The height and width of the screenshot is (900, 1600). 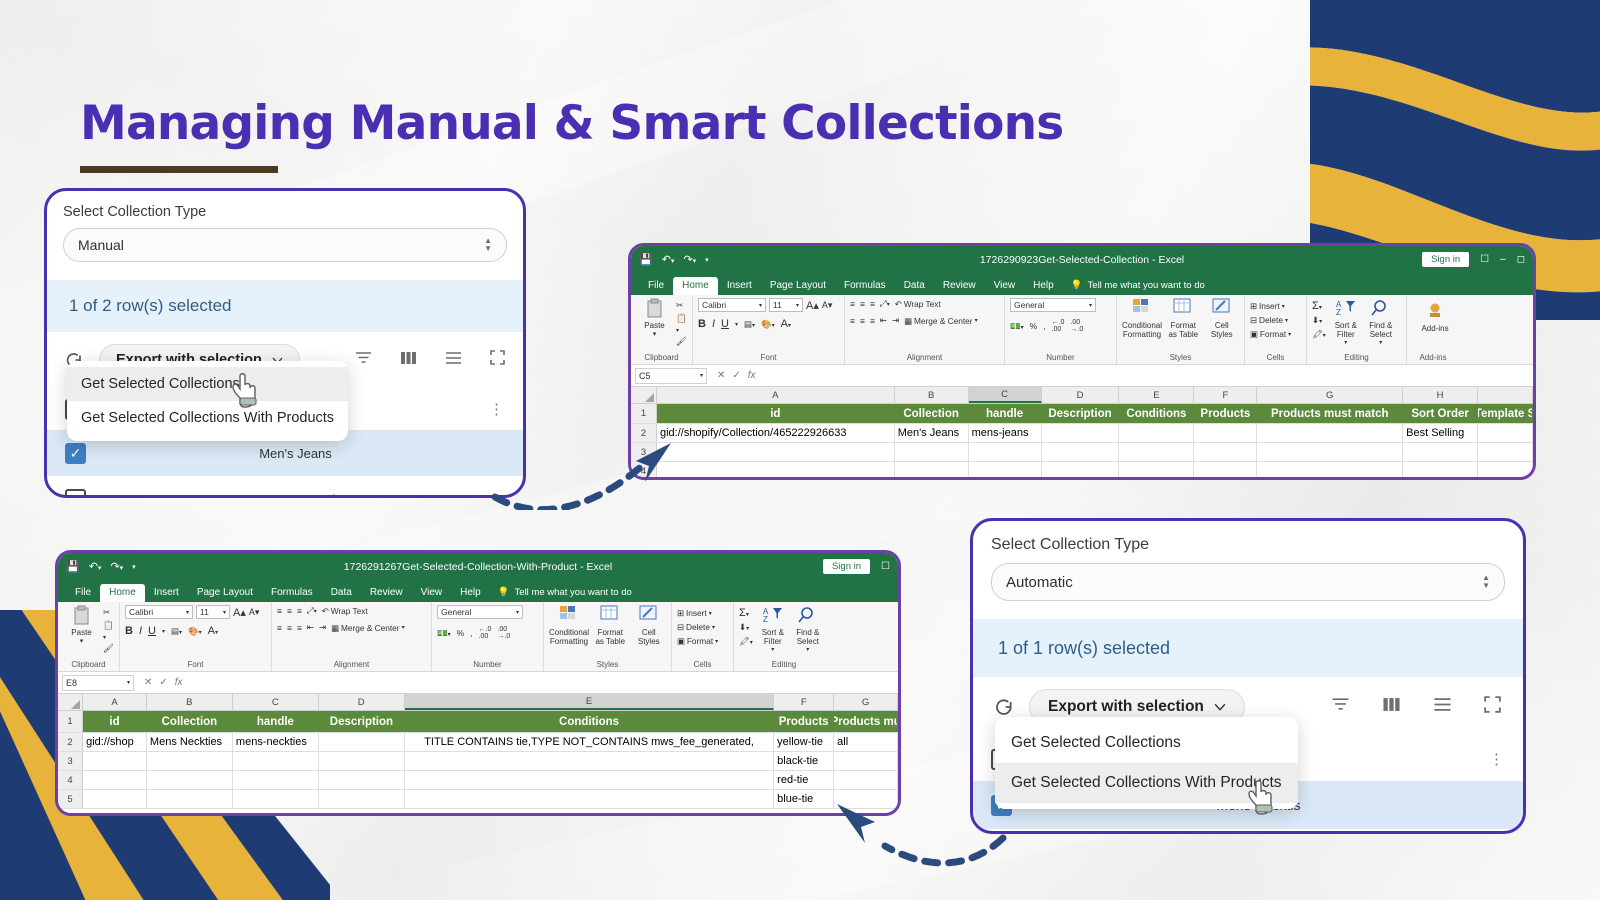 I want to click on italic-button: I, so click(x=713, y=324).